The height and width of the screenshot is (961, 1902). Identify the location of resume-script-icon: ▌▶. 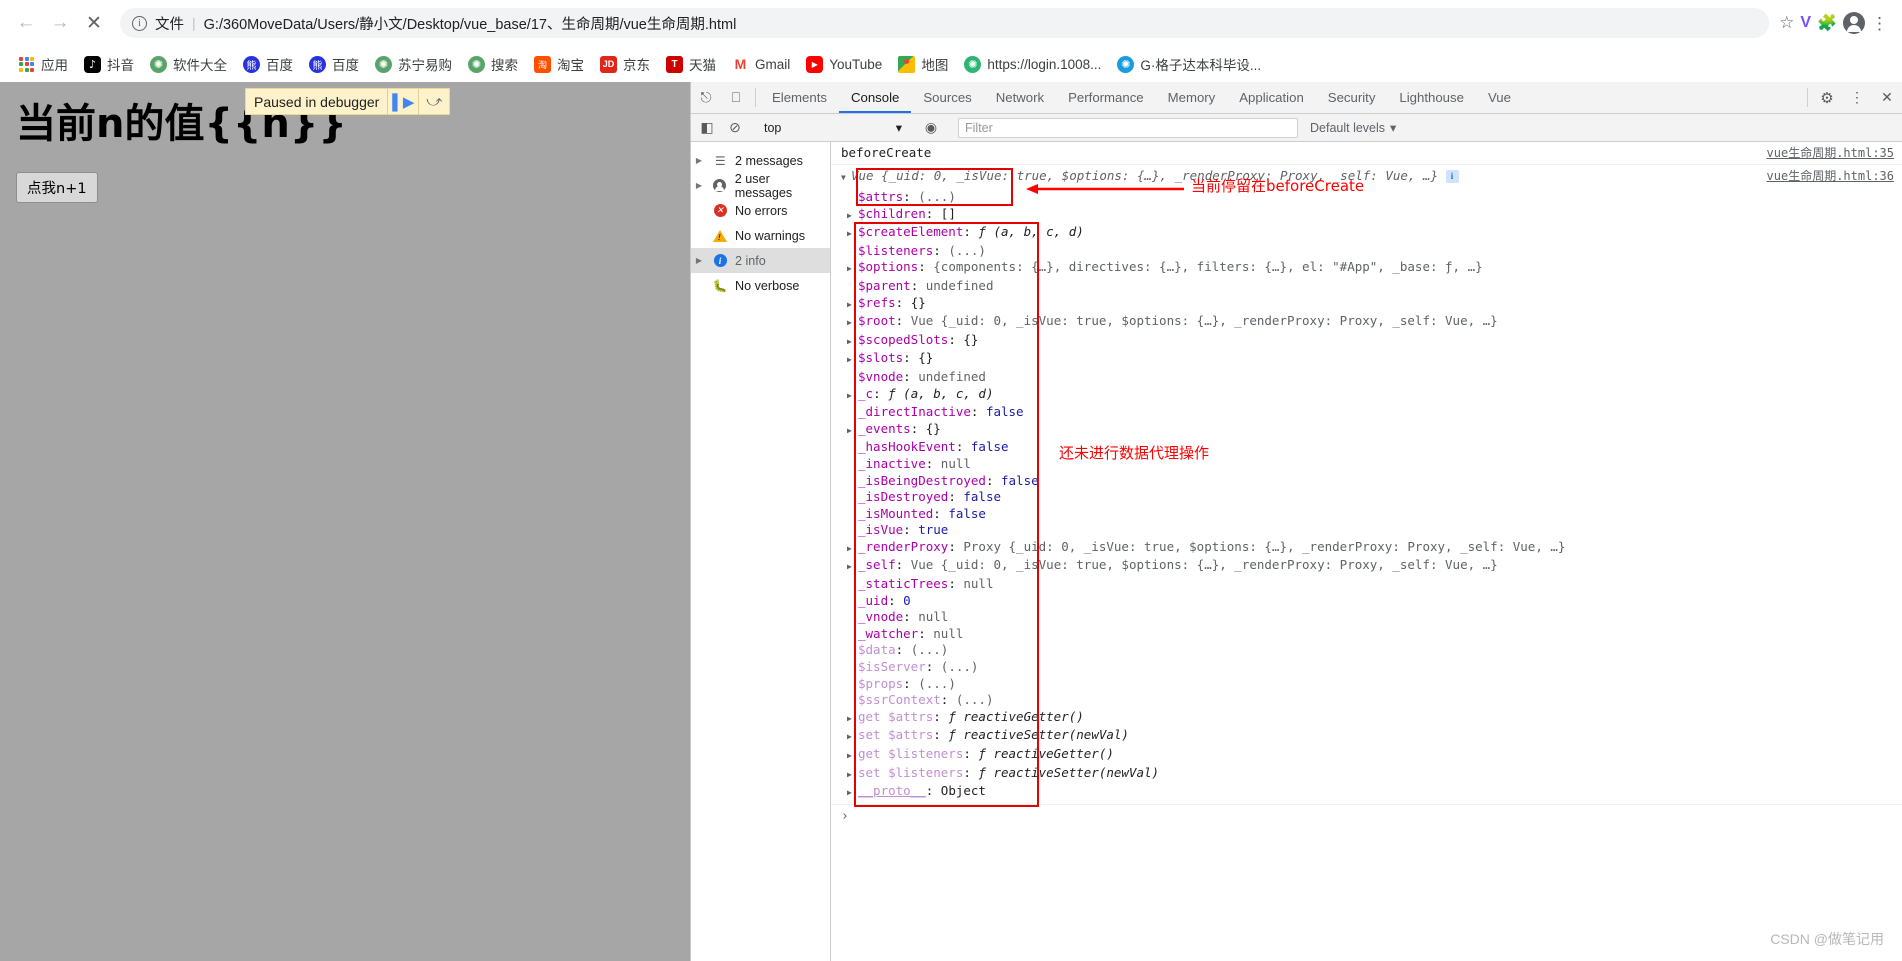
(403, 102).